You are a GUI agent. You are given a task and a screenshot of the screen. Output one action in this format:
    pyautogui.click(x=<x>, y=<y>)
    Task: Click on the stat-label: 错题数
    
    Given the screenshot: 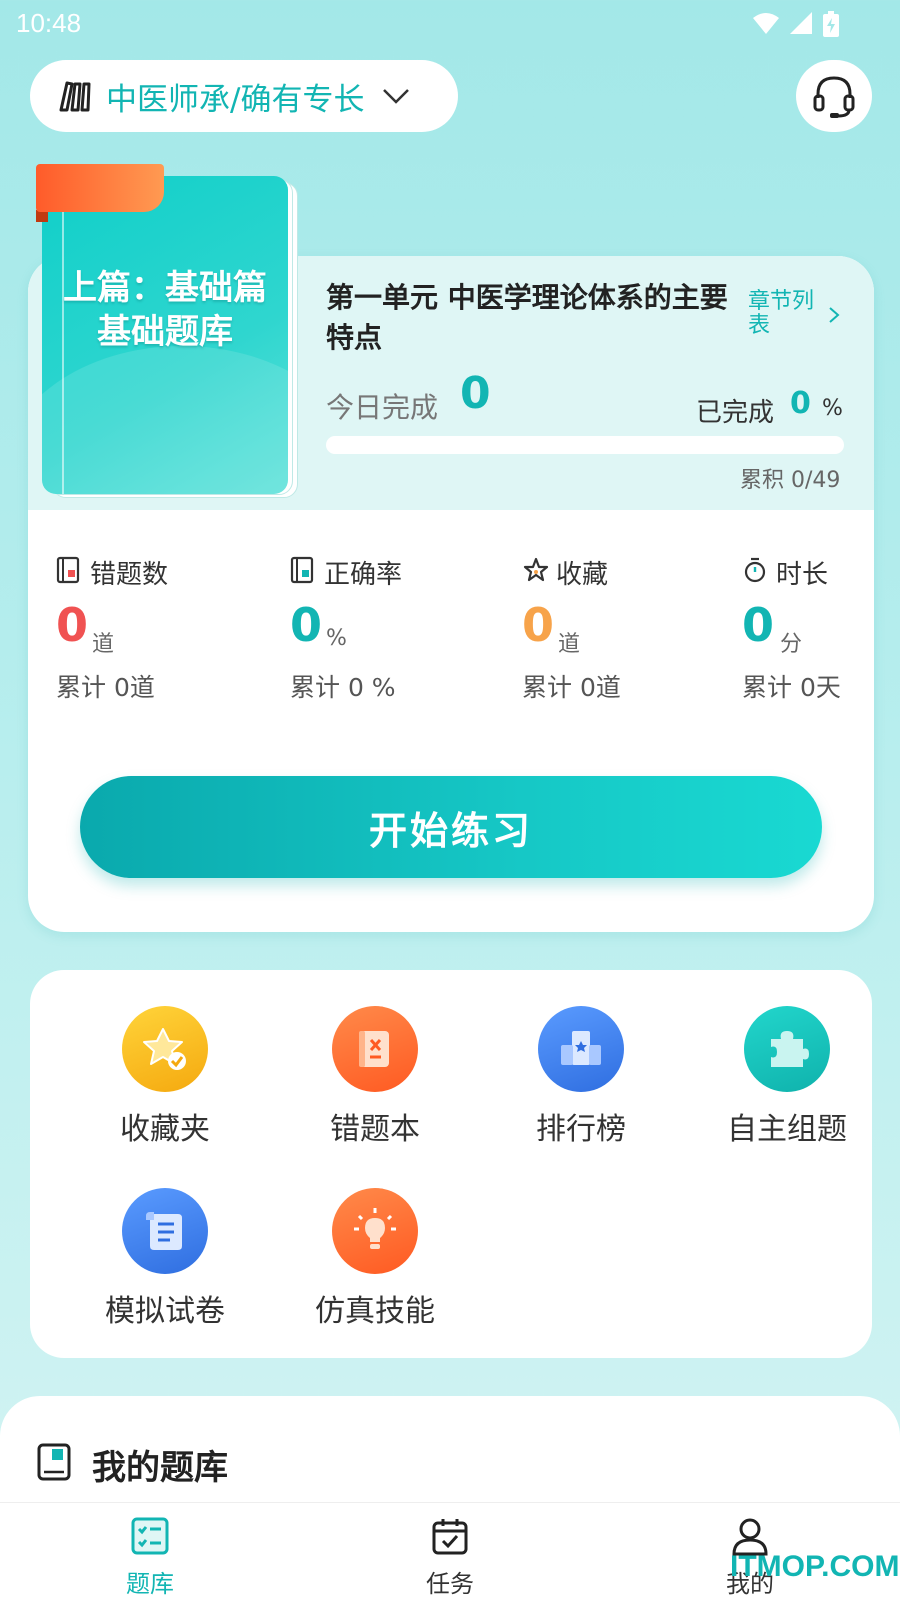 What is the action you would take?
    pyautogui.click(x=129, y=575)
    